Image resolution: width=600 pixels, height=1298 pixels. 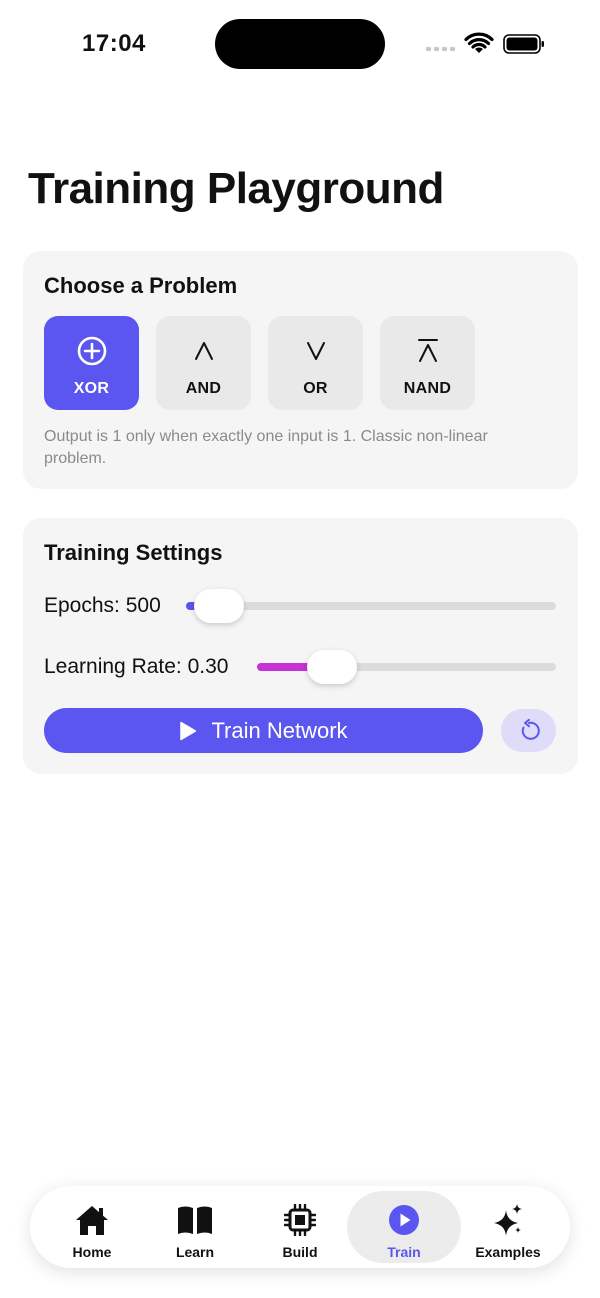 I want to click on settings-card-title: Training Settings, so click(x=133, y=552).